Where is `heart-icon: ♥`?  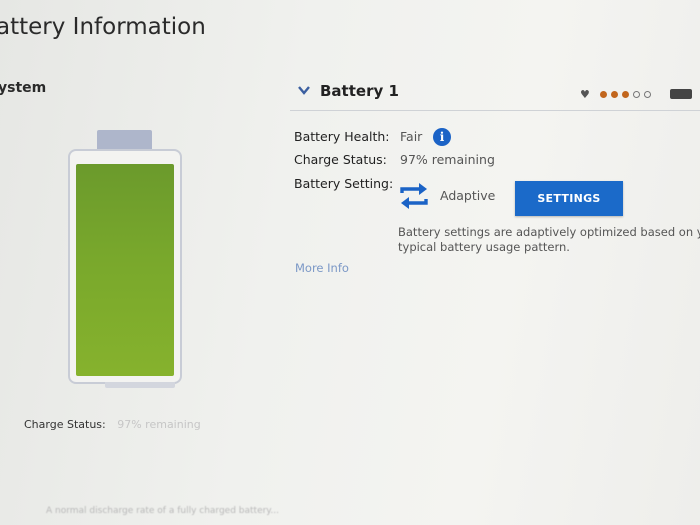 heart-icon: ♥ is located at coordinates (585, 94).